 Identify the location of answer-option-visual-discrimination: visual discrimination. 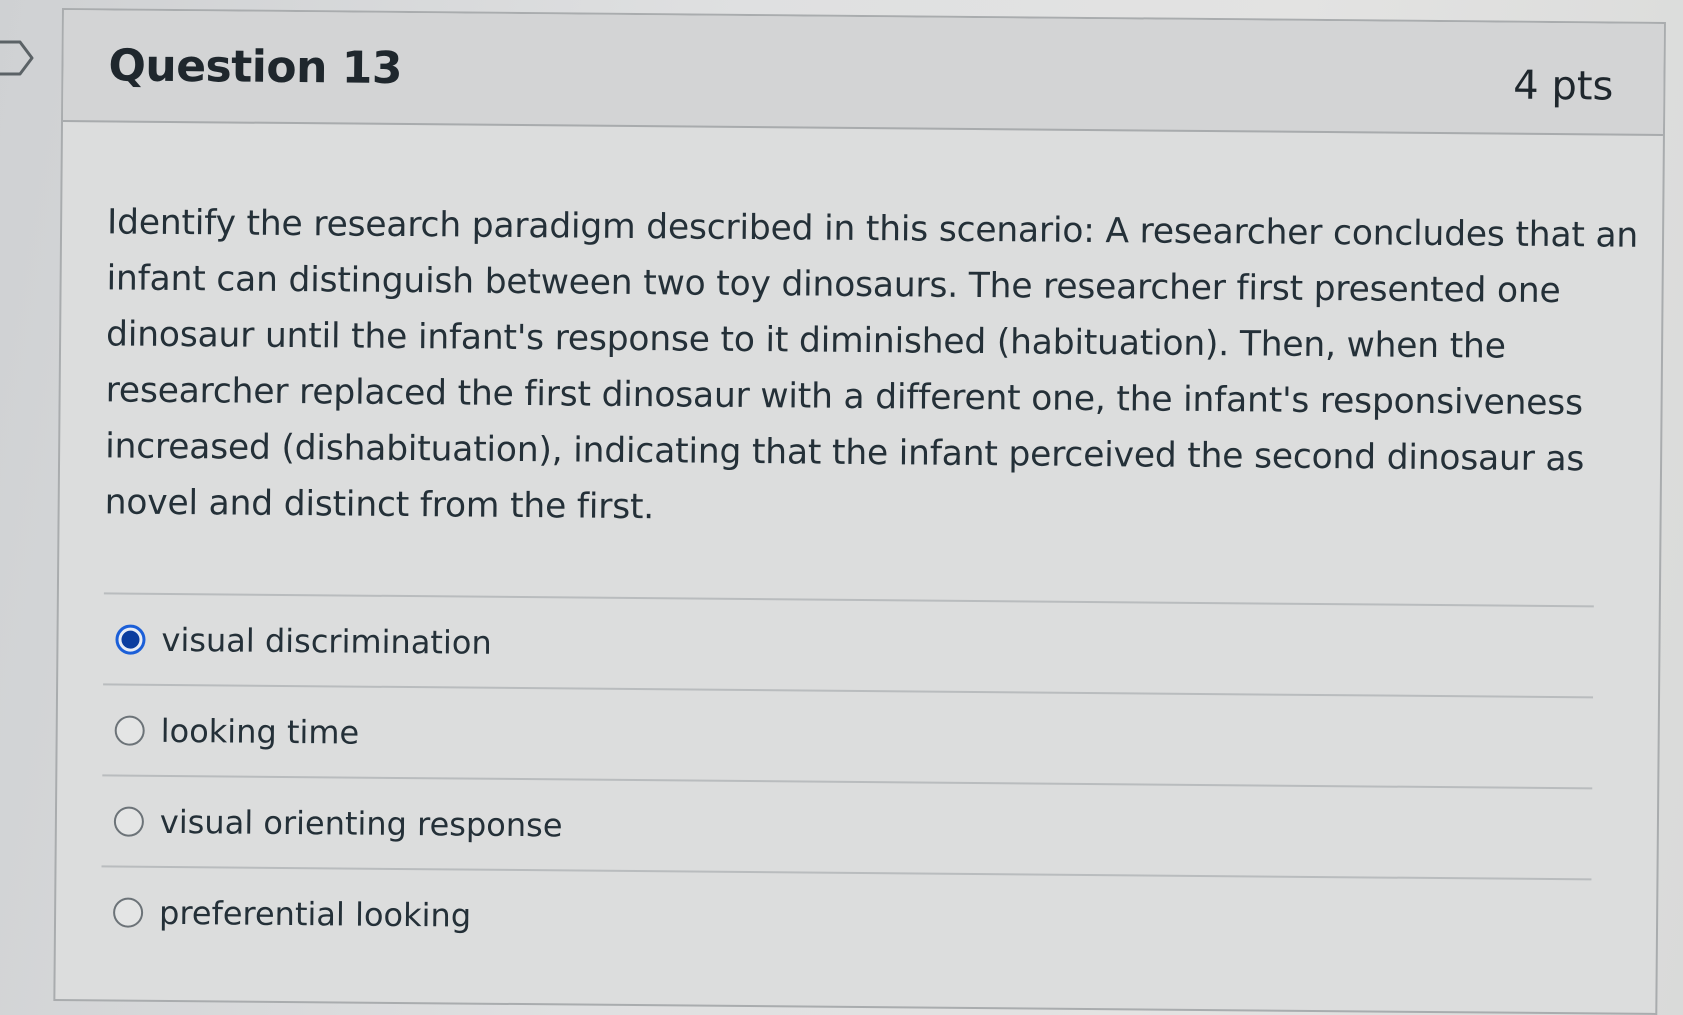
(848, 644).